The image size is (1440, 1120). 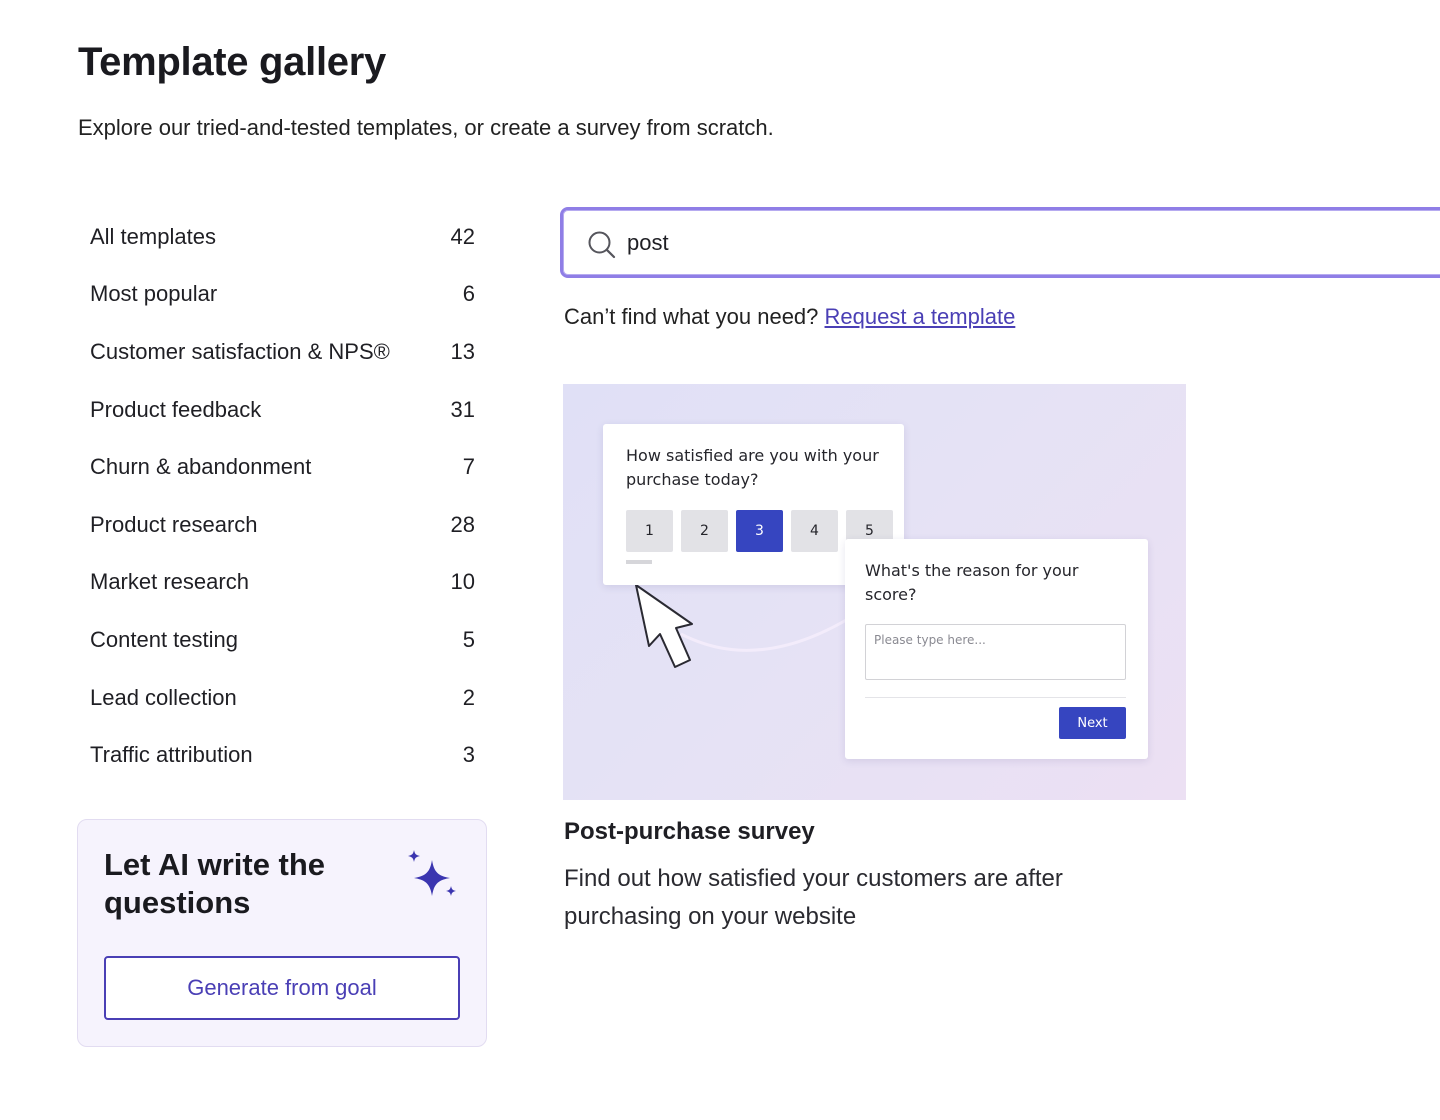 I want to click on preview-rating-option: 1, so click(x=649, y=531).